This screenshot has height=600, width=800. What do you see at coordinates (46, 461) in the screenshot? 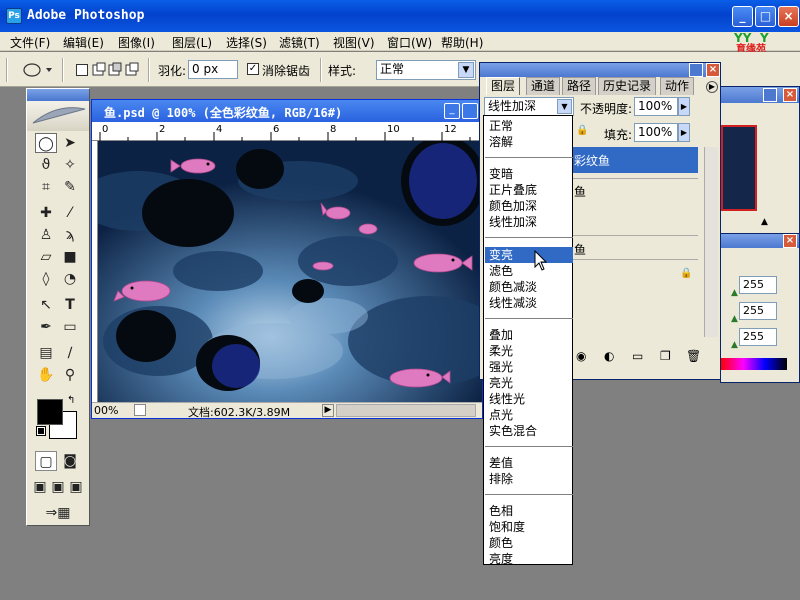
I see `standard-mode-icon: ▢` at bounding box center [46, 461].